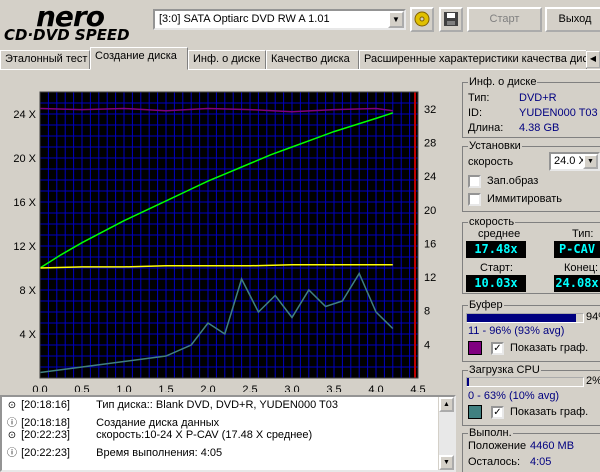 The height and width of the screenshot is (472, 600). Describe the element at coordinates (475, 348) in the screenshot. I see `buffer-color-swatch` at that location.